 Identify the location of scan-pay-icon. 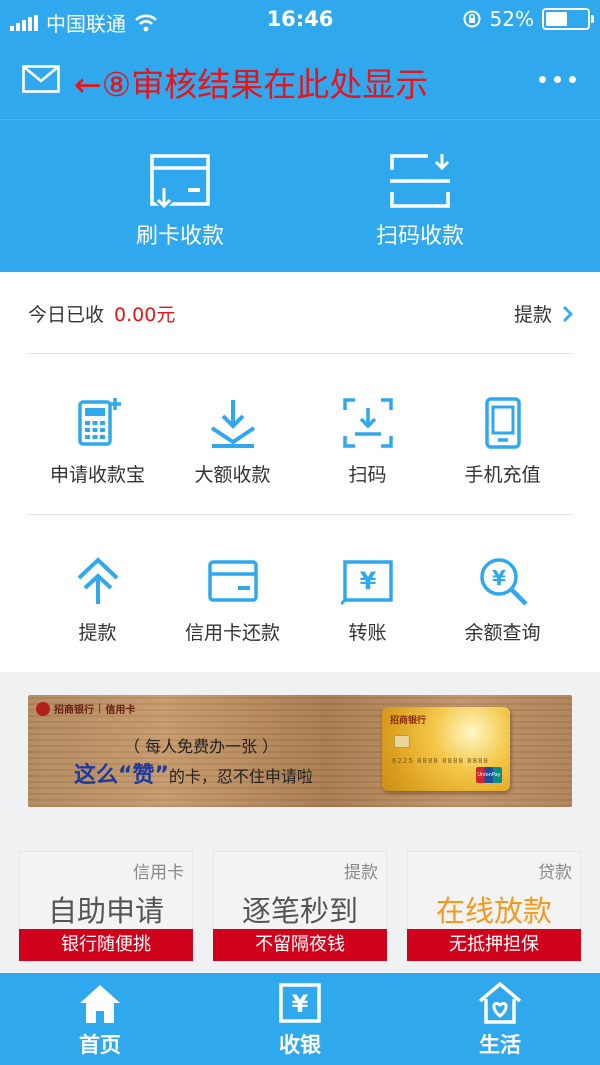
(420, 181).